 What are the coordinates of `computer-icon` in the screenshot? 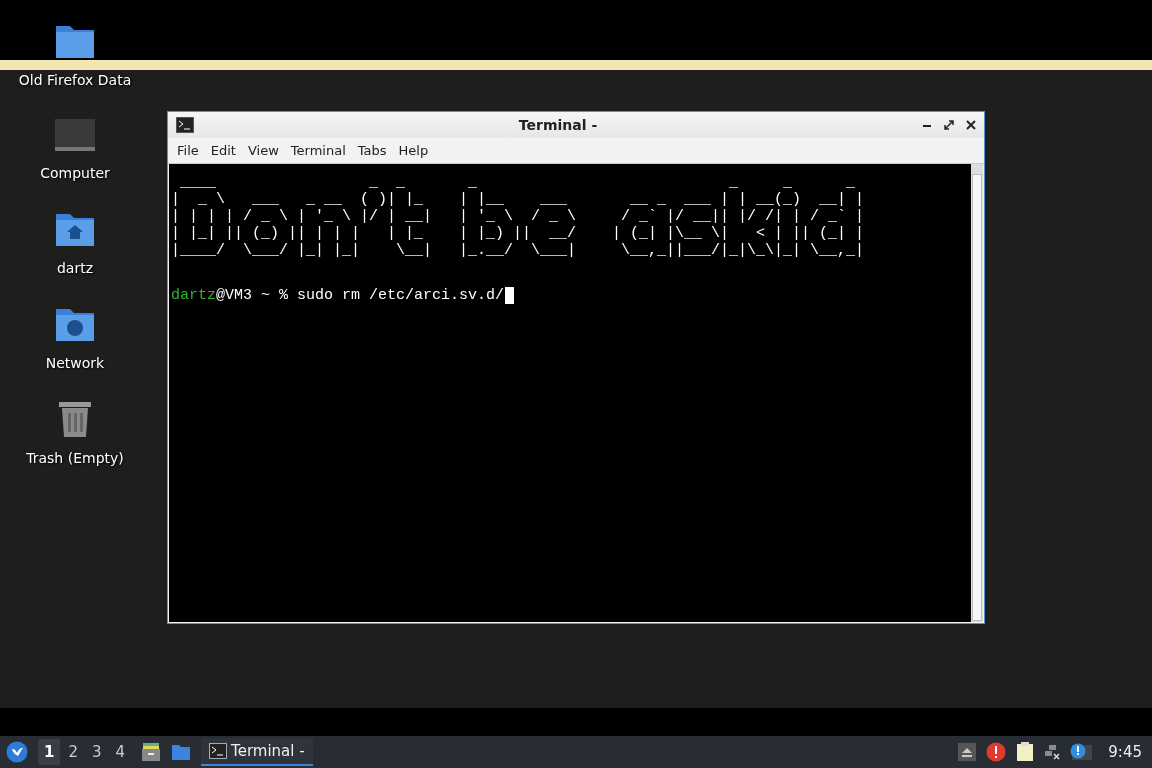 It's located at (75, 135).